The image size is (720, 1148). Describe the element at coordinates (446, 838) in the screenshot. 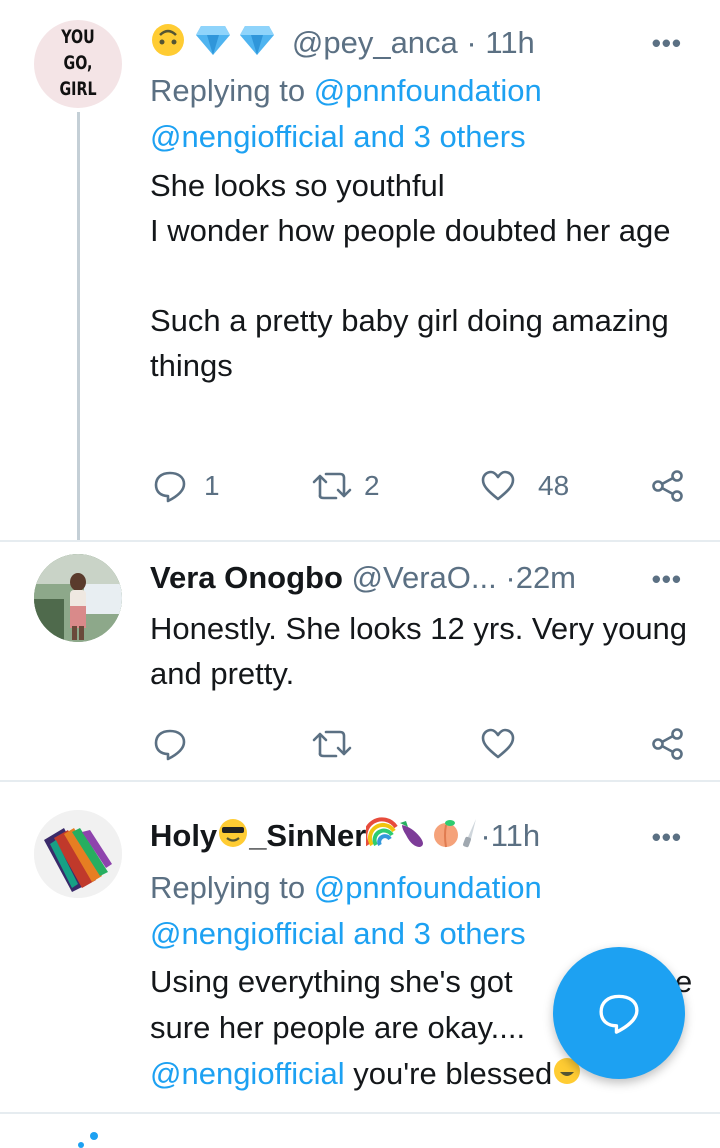

I see `peach-icon` at that location.